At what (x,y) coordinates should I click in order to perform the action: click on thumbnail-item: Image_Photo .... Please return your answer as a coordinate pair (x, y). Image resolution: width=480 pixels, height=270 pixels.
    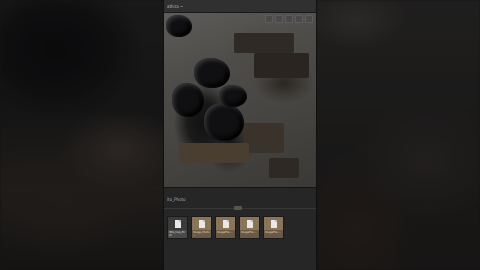
    Looking at the image, I should click on (201, 227).